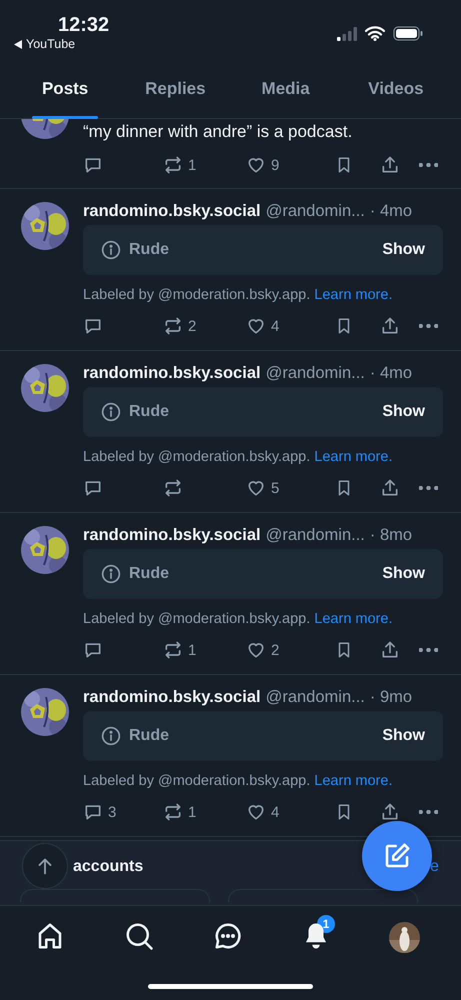 This screenshot has height=1000, width=461. I want to click on post-time: · 8mo, so click(391, 535).